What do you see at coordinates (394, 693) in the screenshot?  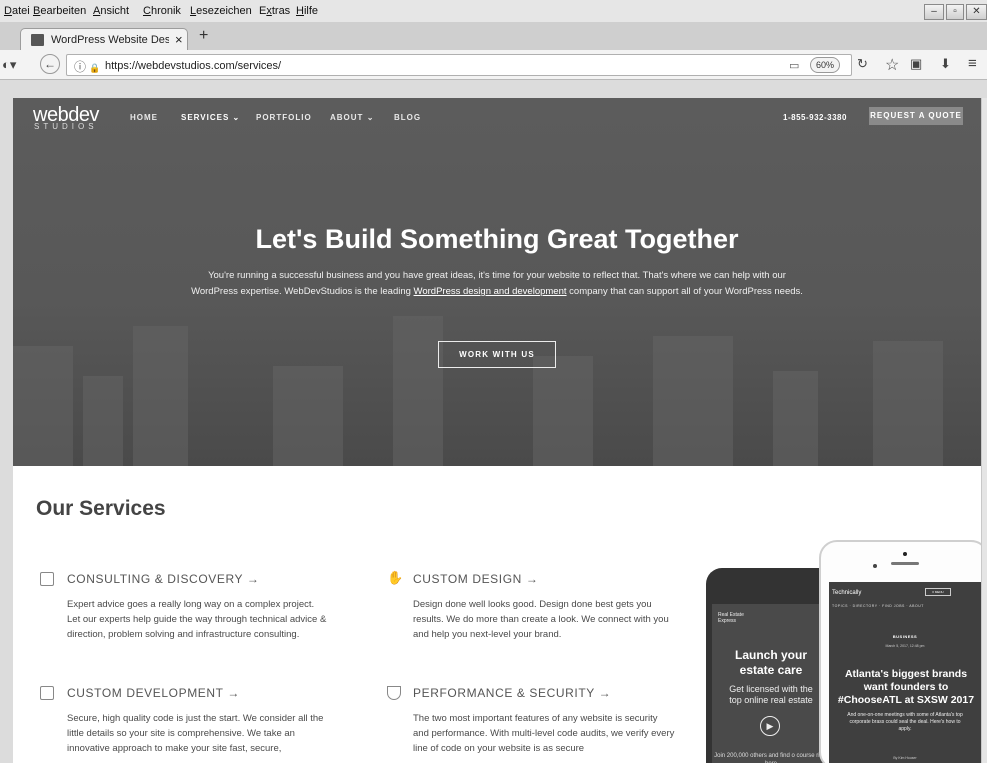 I see `security-shield-icon` at bounding box center [394, 693].